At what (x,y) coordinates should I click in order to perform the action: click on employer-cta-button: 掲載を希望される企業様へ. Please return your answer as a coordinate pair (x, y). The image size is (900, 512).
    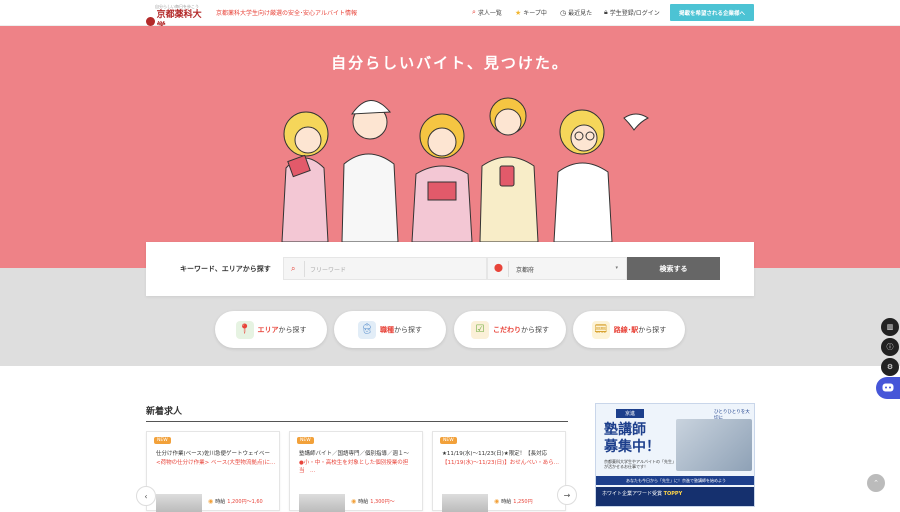
    Looking at the image, I should click on (712, 12).